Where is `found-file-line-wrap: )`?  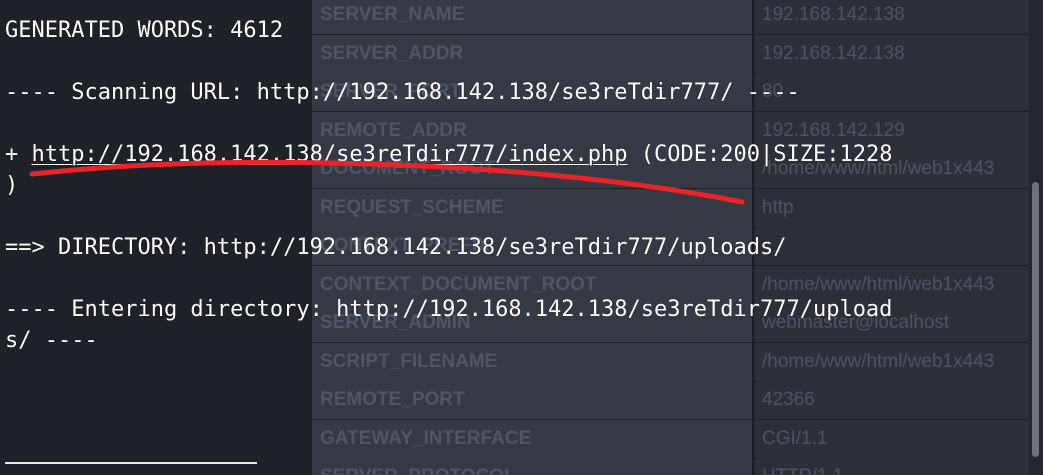
found-file-line-wrap: ) is located at coordinates (12, 185).